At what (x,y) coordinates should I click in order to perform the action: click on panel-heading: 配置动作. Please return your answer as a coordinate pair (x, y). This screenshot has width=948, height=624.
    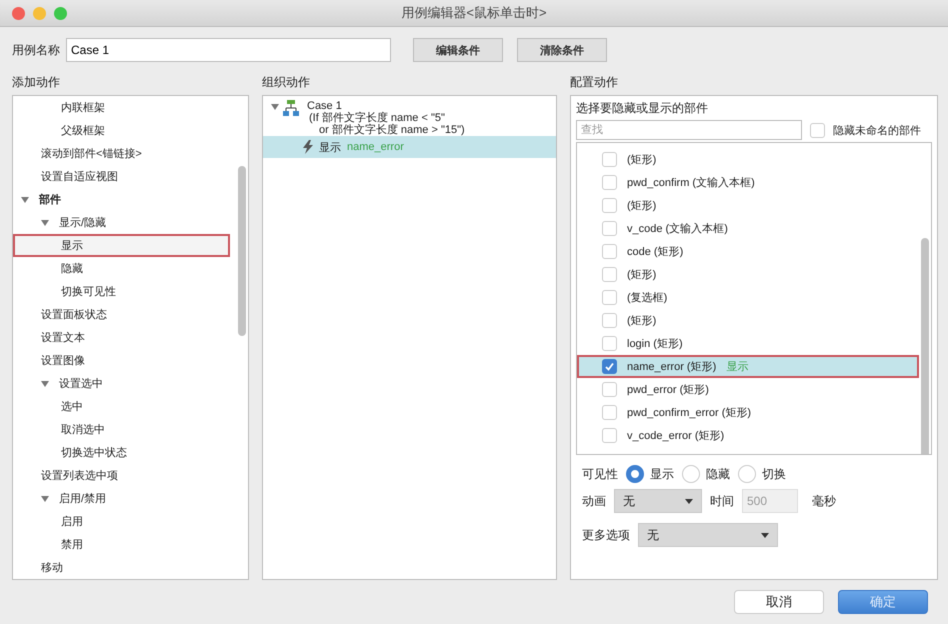
    Looking at the image, I should click on (594, 82).